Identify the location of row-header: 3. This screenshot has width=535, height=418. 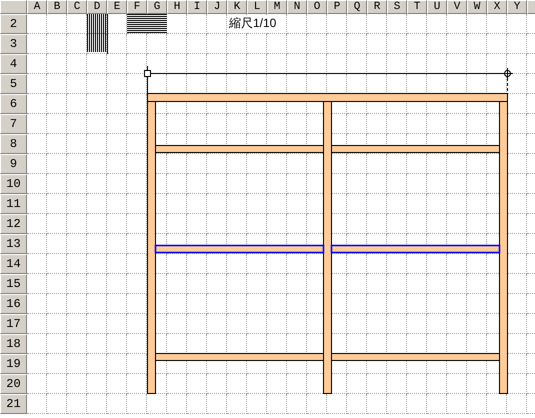
(13, 44).